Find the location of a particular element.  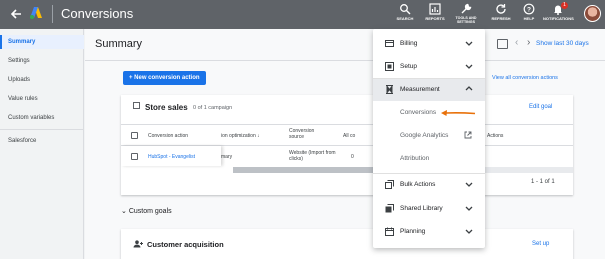

column-header-conversion-action: Conversion action is located at coordinates (168, 136).